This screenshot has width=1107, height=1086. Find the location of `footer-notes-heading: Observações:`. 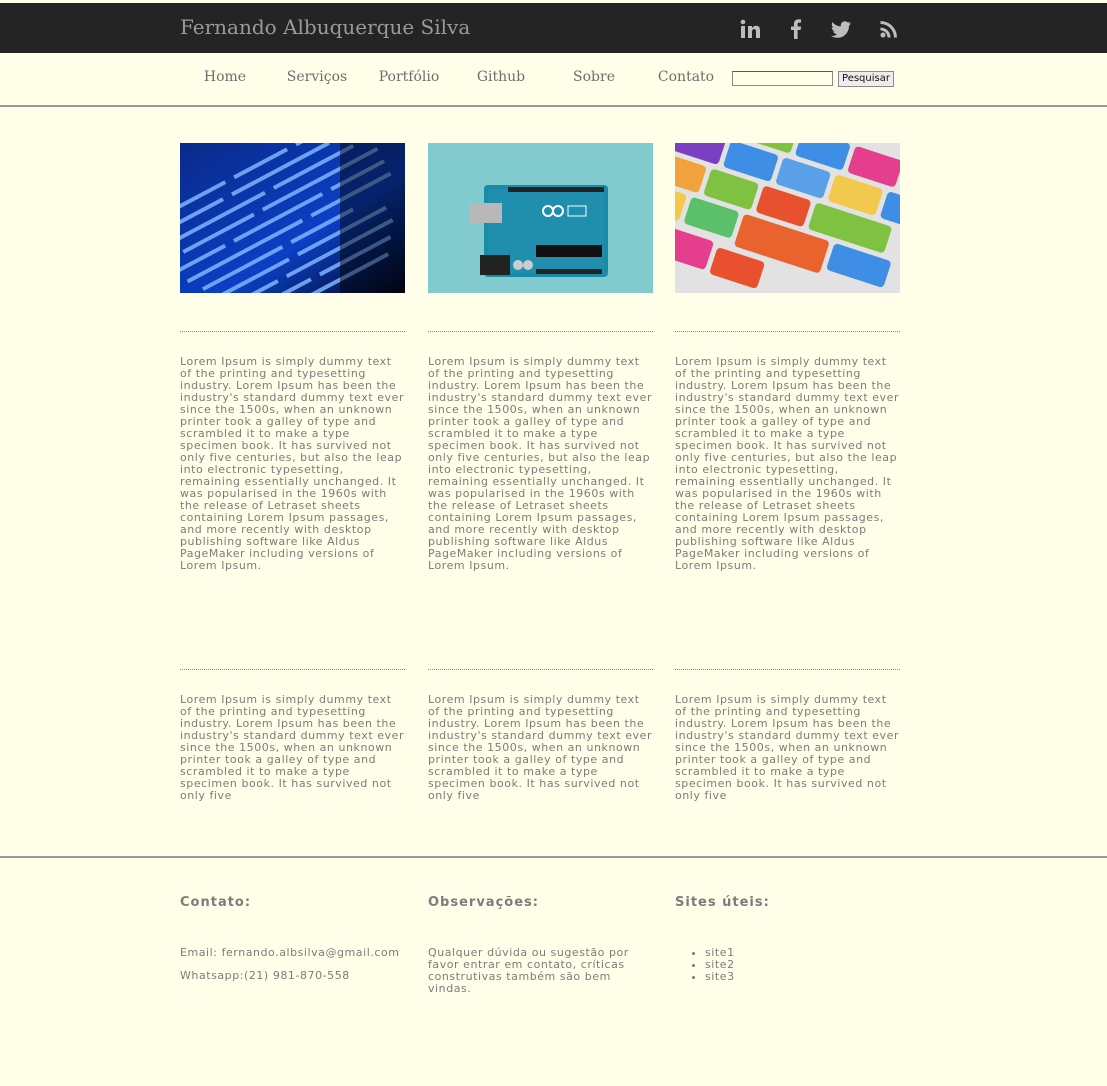

footer-notes-heading: Observações: is located at coordinates (483, 902).